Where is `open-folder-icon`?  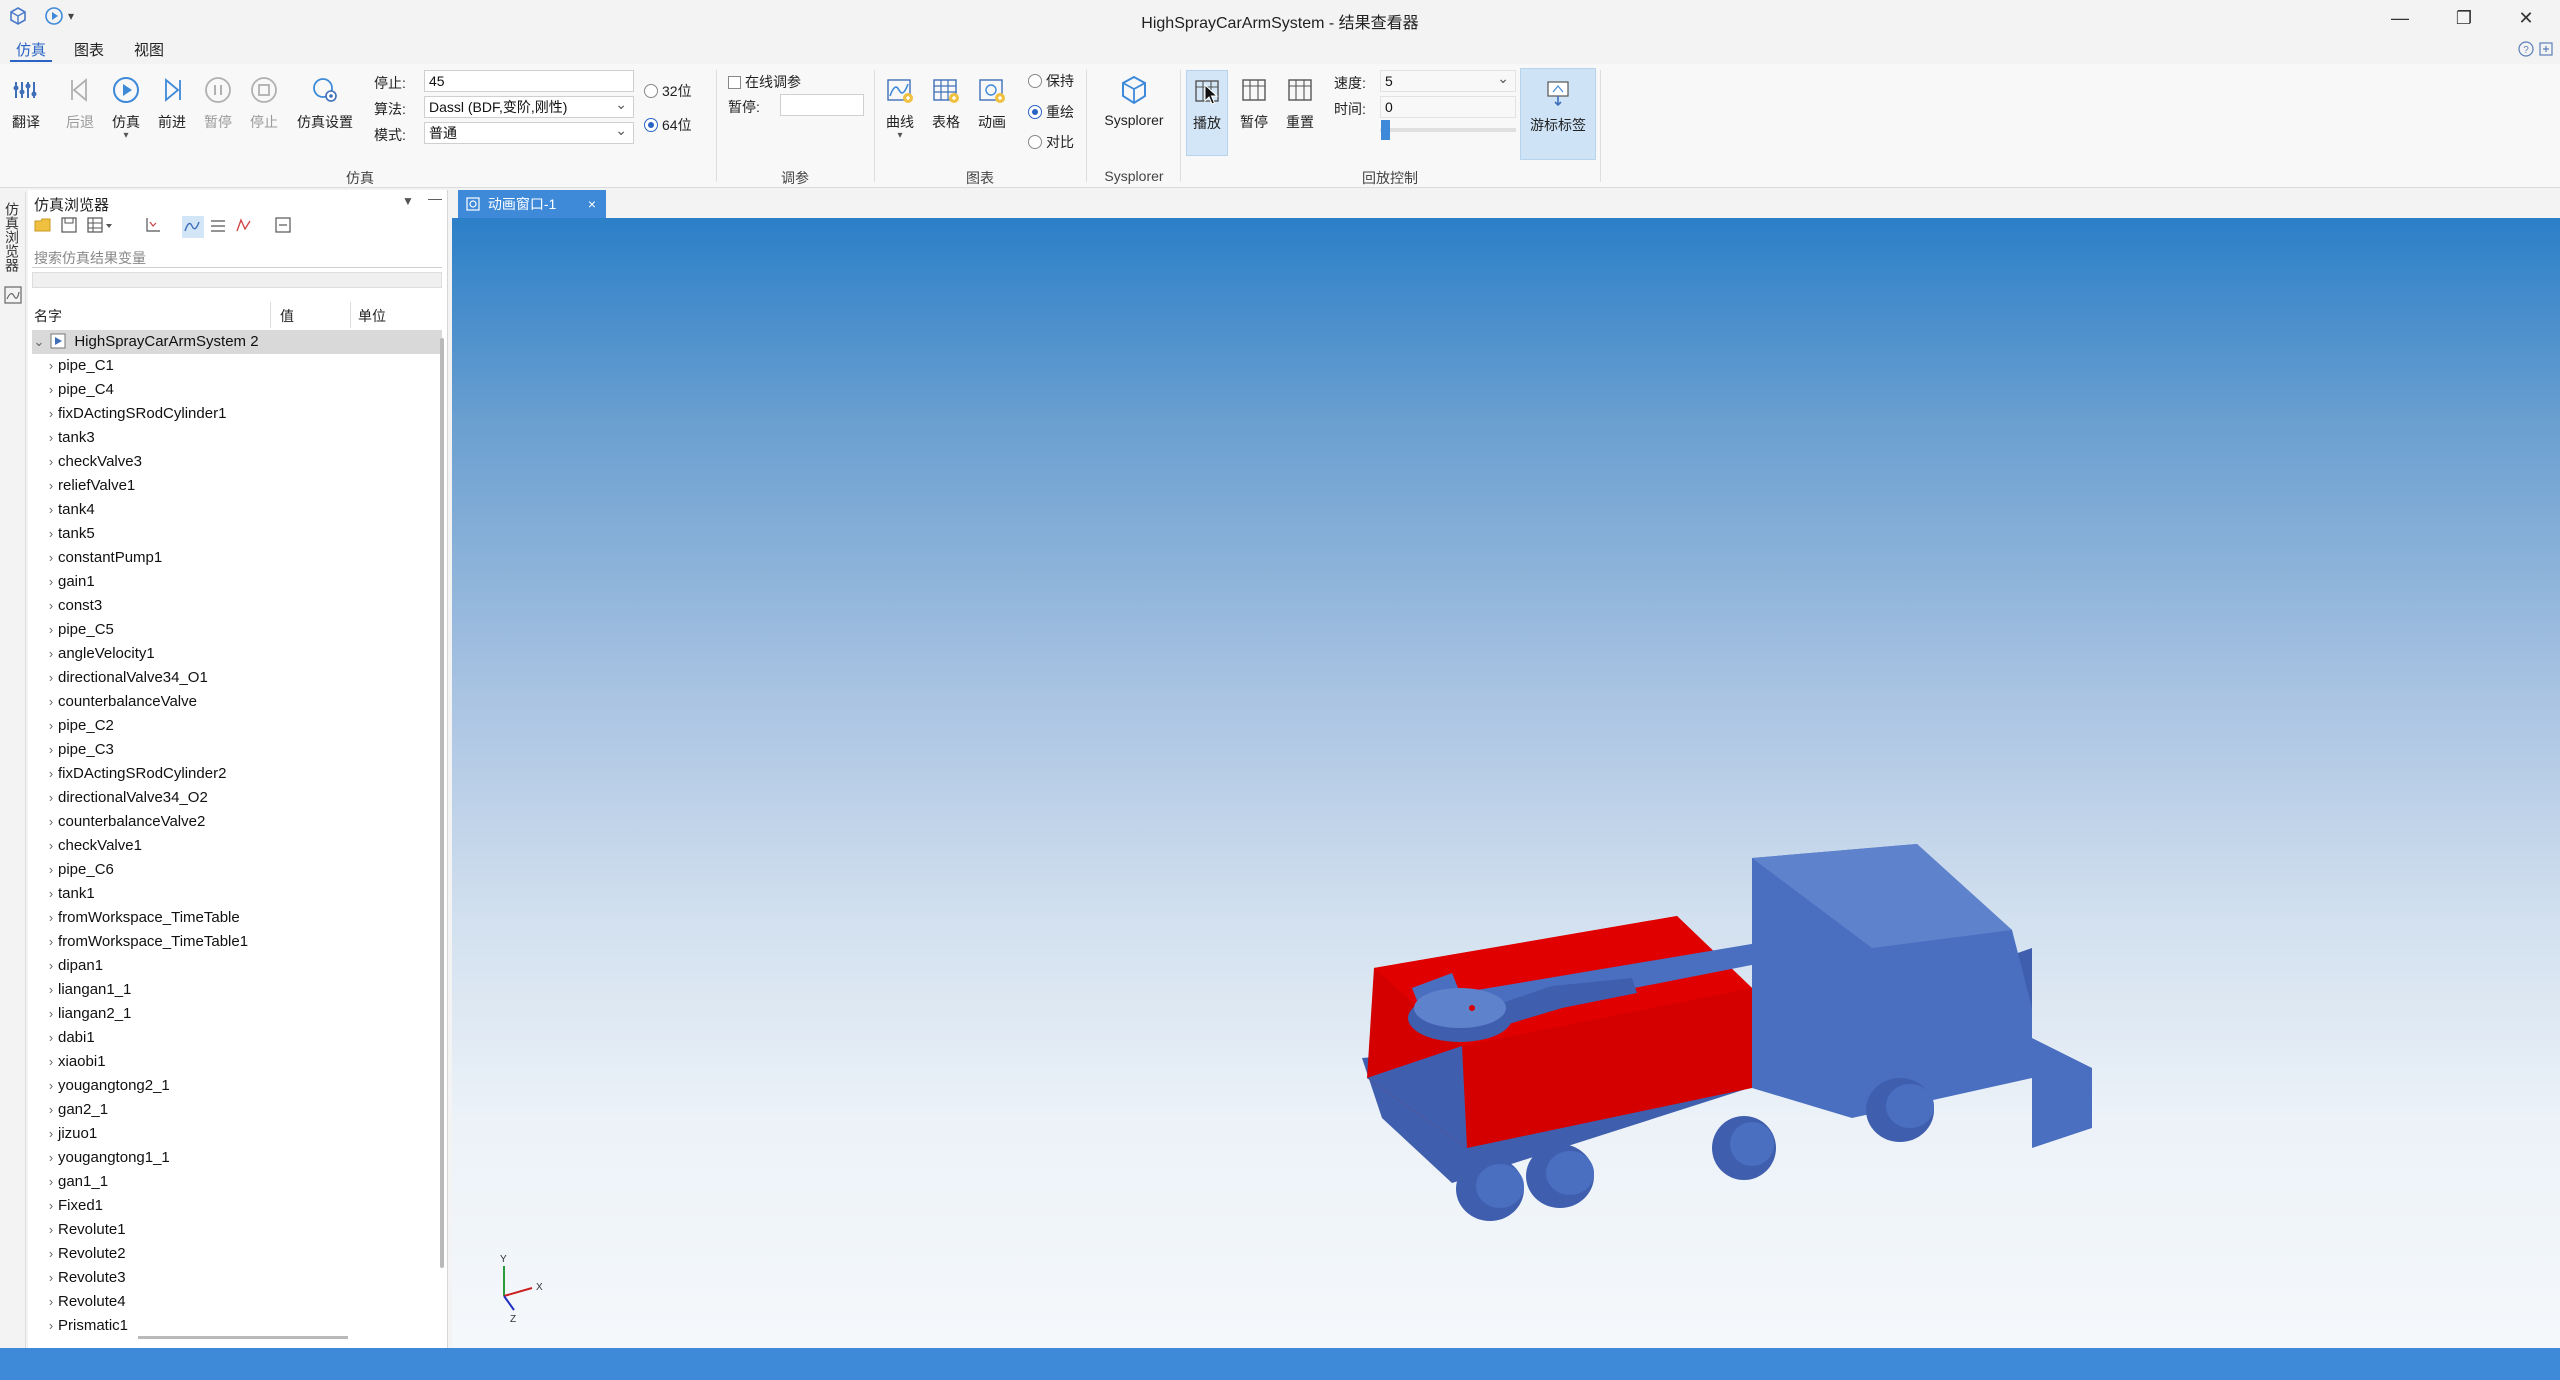
open-folder-icon is located at coordinates (43, 228).